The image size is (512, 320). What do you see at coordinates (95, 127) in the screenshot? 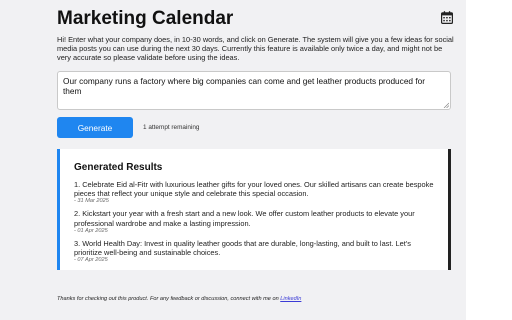
I see `generate-button: Generate` at bounding box center [95, 127].